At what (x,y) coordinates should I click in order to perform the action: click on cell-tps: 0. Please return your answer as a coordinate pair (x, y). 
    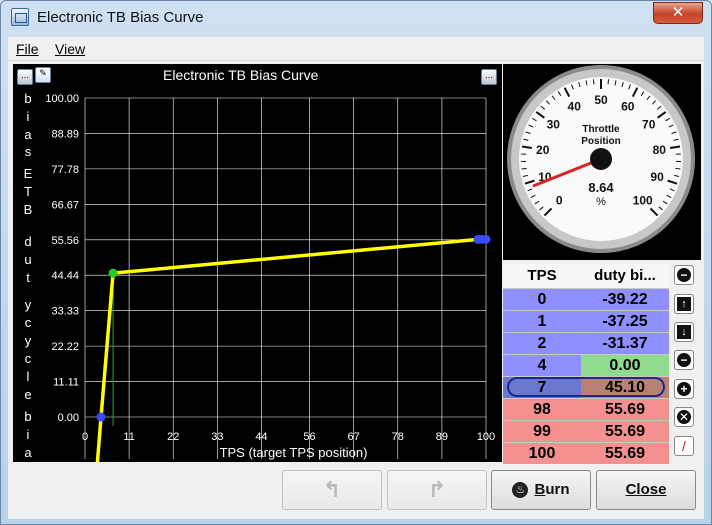
    Looking at the image, I should click on (542, 299).